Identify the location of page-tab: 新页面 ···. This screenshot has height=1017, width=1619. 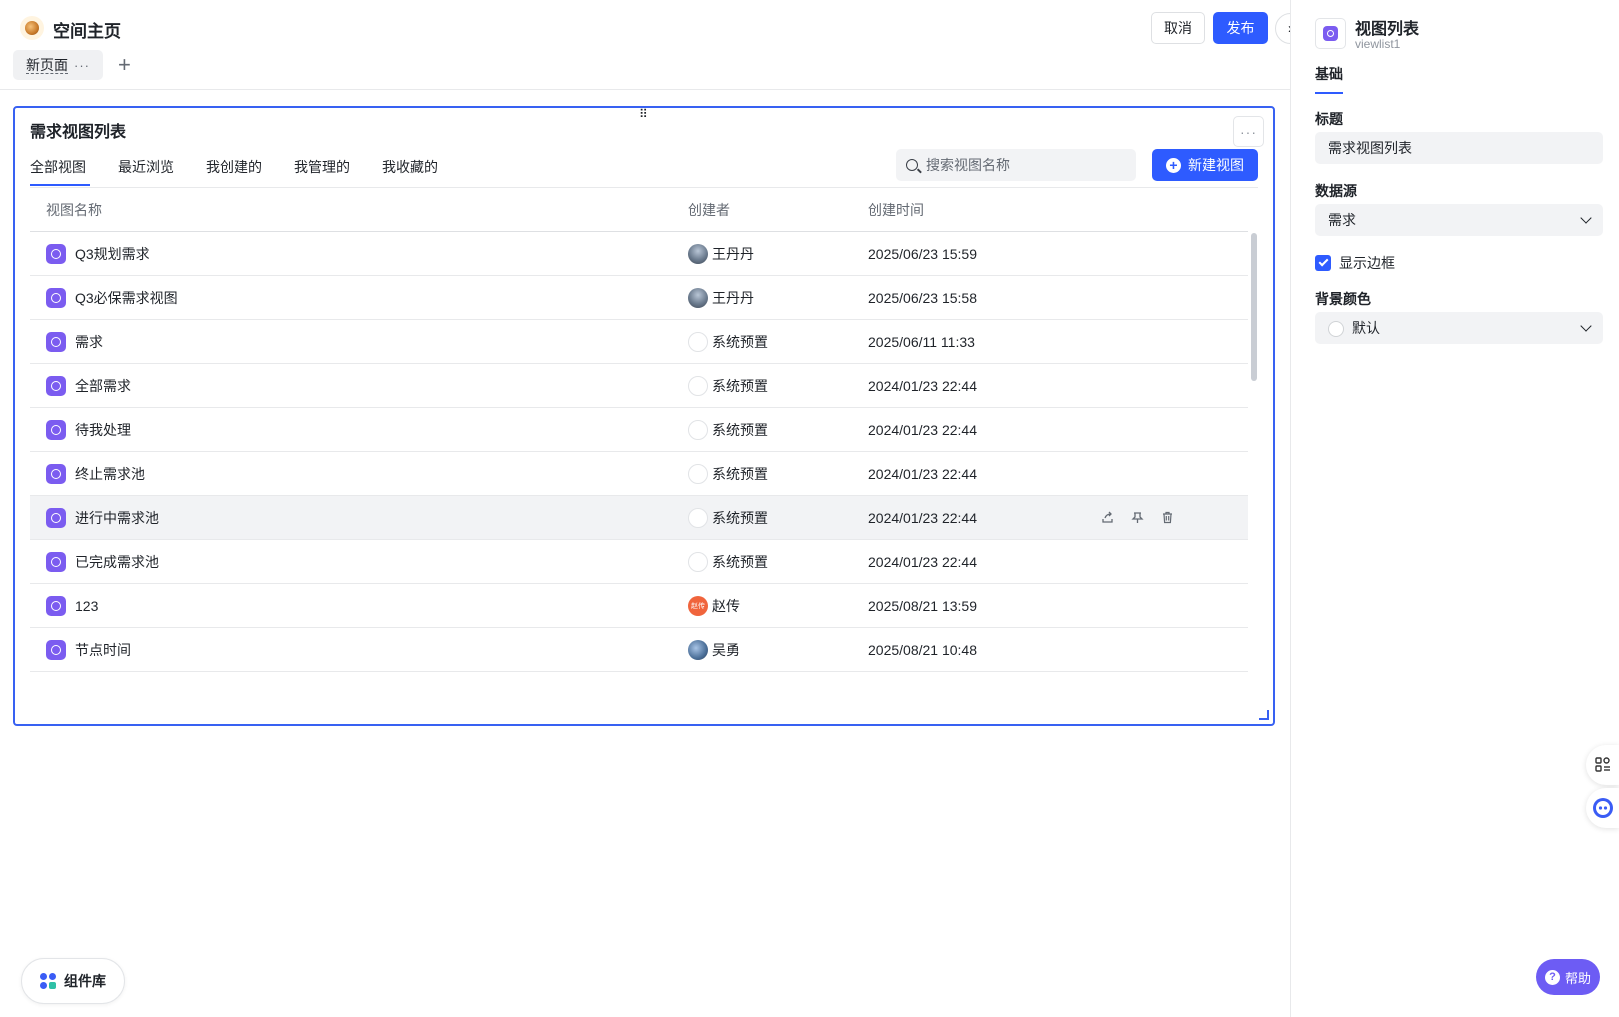
(58, 65).